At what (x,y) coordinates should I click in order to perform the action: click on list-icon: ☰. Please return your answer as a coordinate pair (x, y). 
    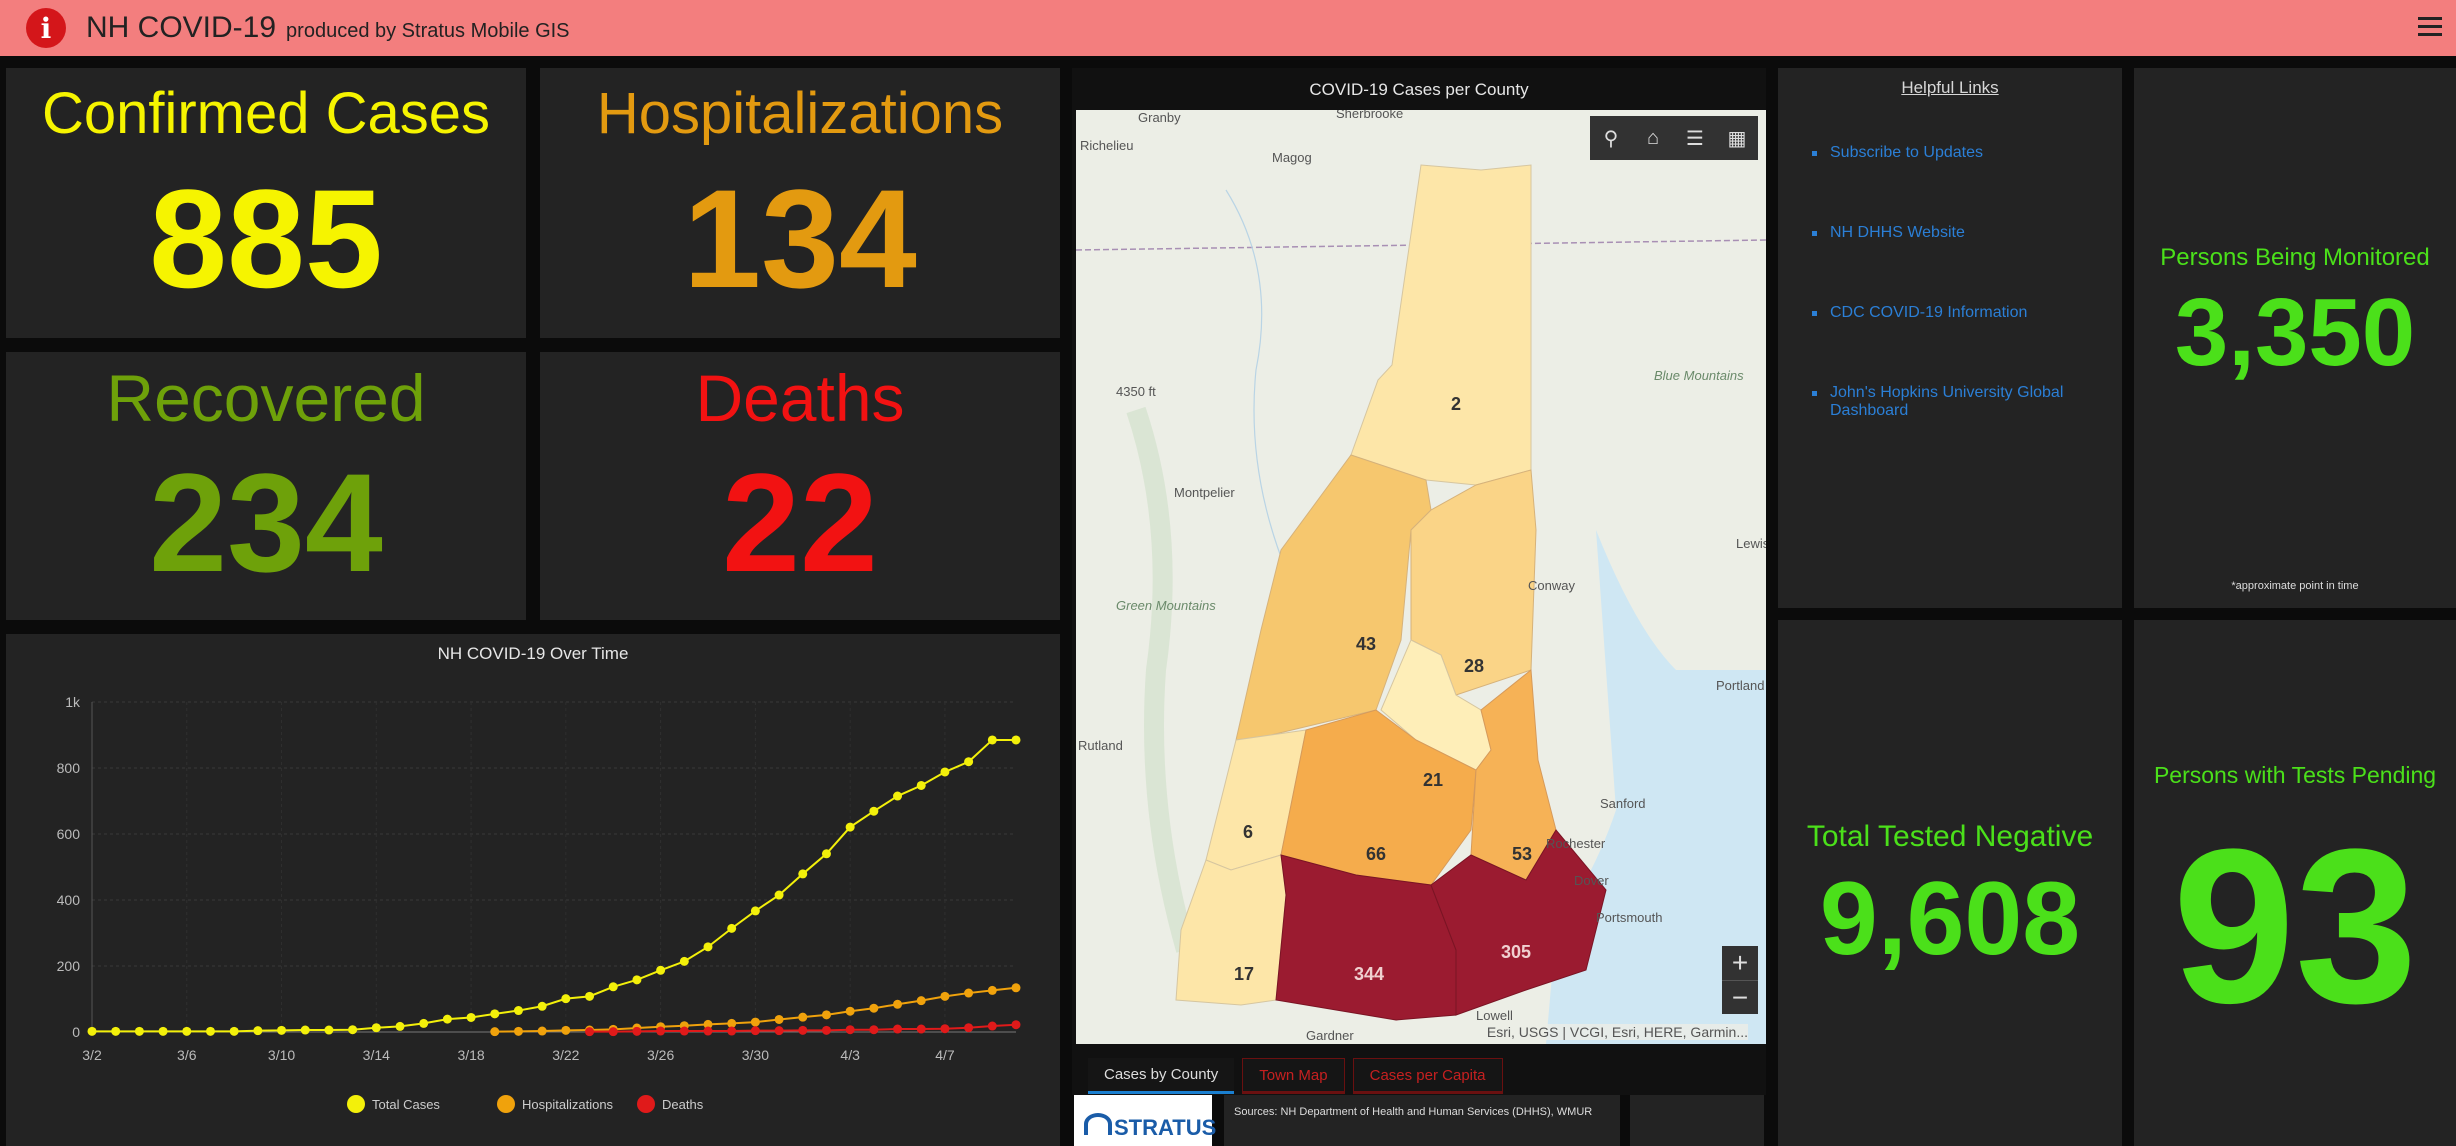
    Looking at the image, I should click on (1695, 138).